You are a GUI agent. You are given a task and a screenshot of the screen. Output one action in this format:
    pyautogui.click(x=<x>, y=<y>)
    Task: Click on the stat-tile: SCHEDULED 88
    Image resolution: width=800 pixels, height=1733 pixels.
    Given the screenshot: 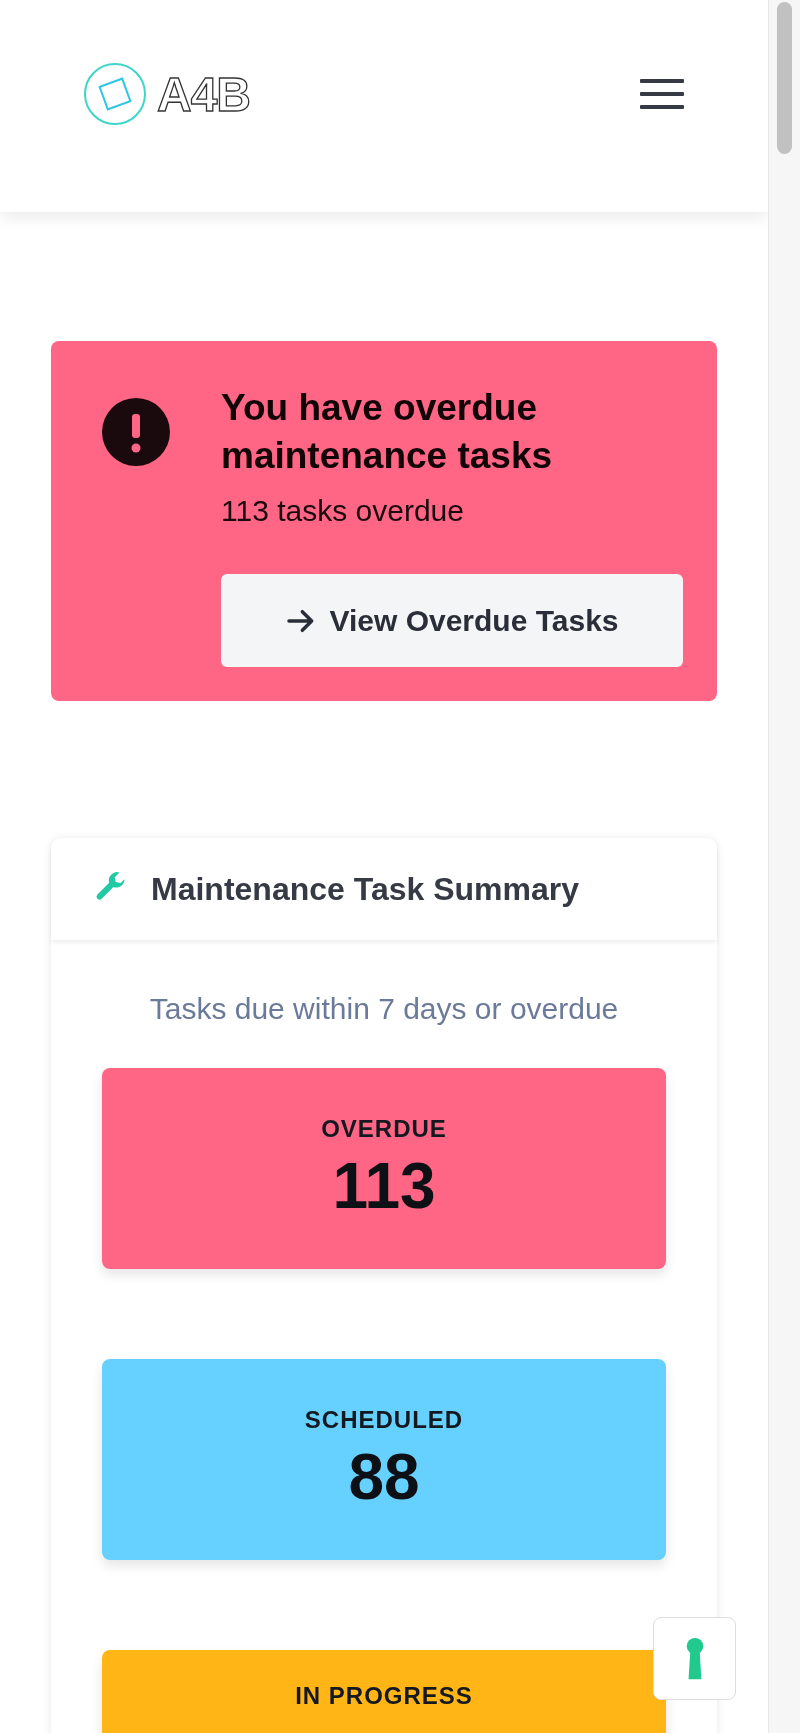 What is the action you would take?
    pyautogui.click(x=384, y=1460)
    